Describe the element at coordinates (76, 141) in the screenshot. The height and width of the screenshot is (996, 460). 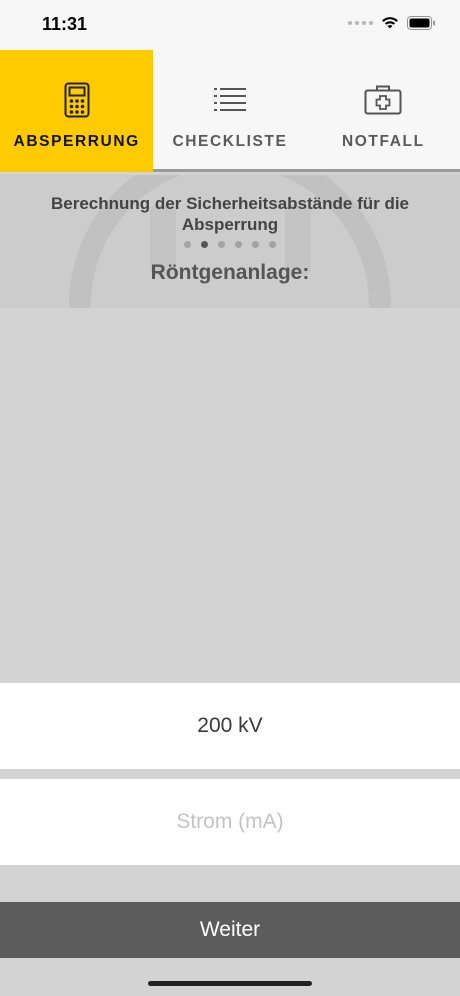
I see `tab-label: ABSPERRUNG` at that location.